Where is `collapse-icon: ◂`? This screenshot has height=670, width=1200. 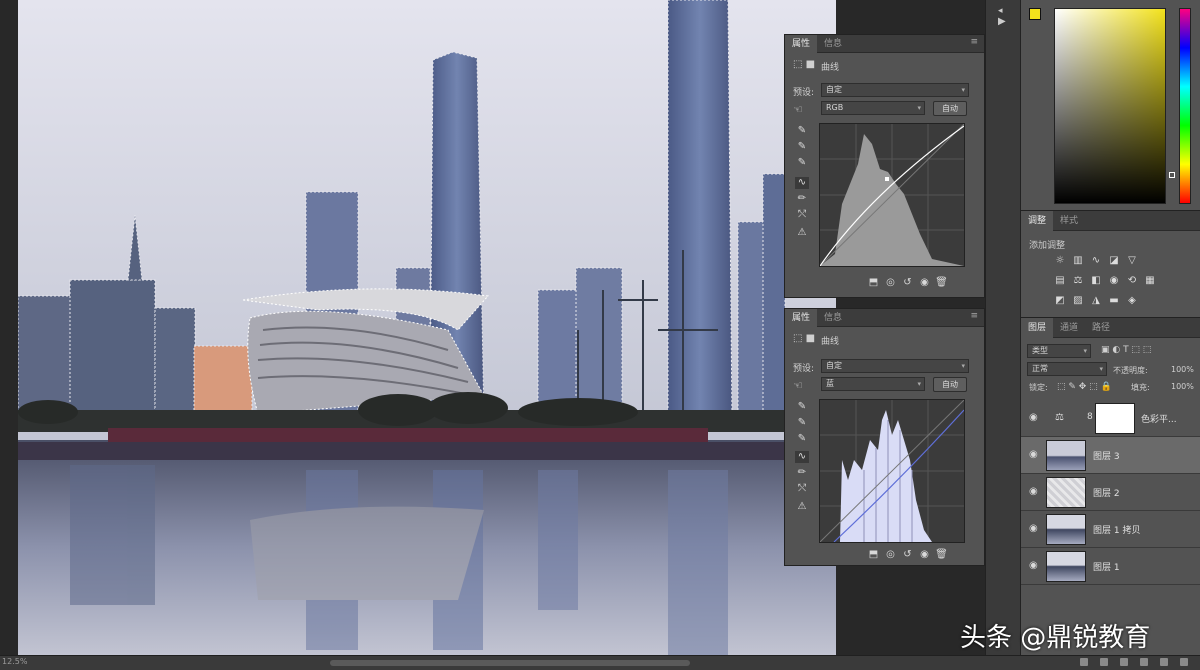 collapse-icon: ◂ is located at coordinates (1000, 11).